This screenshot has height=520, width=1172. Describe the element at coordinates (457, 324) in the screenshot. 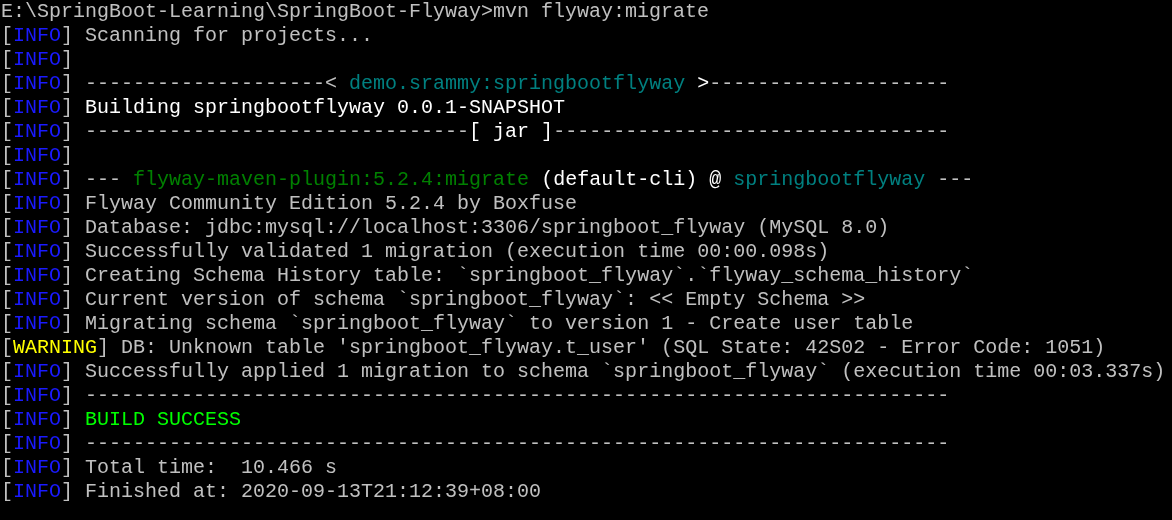

I see `log-line: [INFO] Migrating schema `springboot_flyway` to version 1 - Create user table` at that location.